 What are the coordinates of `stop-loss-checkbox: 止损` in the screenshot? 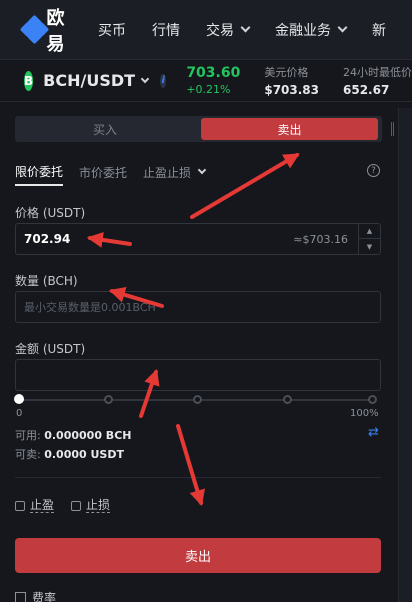 It's located at (91, 505).